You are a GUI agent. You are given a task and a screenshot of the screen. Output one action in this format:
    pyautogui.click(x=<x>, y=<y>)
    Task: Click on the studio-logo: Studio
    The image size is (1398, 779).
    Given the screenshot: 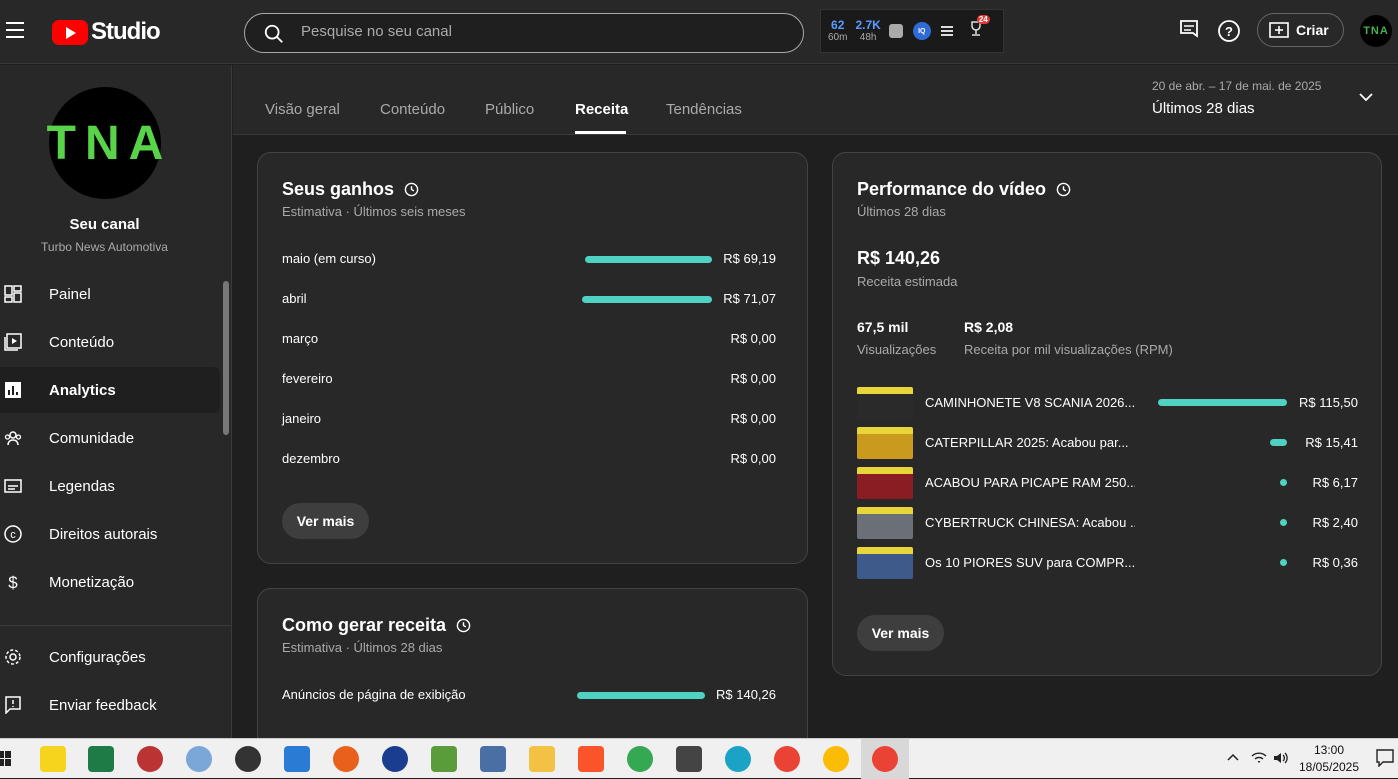 What is the action you would take?
    pyautogui.click(x=106, y=32)
    